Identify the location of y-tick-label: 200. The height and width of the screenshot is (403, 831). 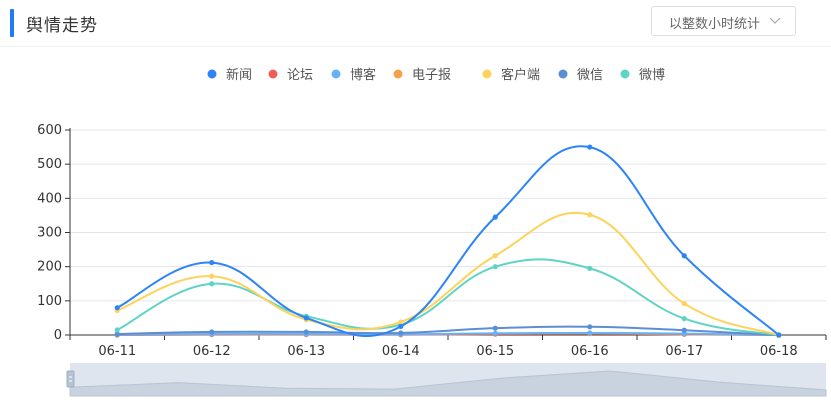
(49, 267).